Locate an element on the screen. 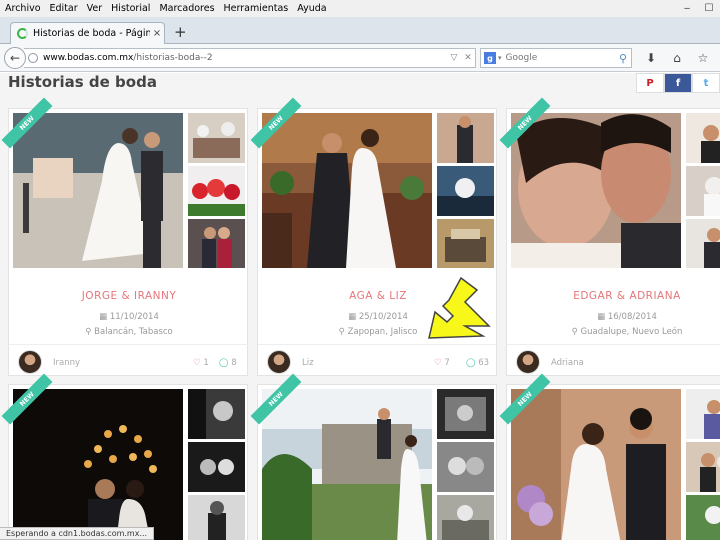 The width and height of the screenshot is (720, 540). username: Iranny is located at coordinates (66, 363).